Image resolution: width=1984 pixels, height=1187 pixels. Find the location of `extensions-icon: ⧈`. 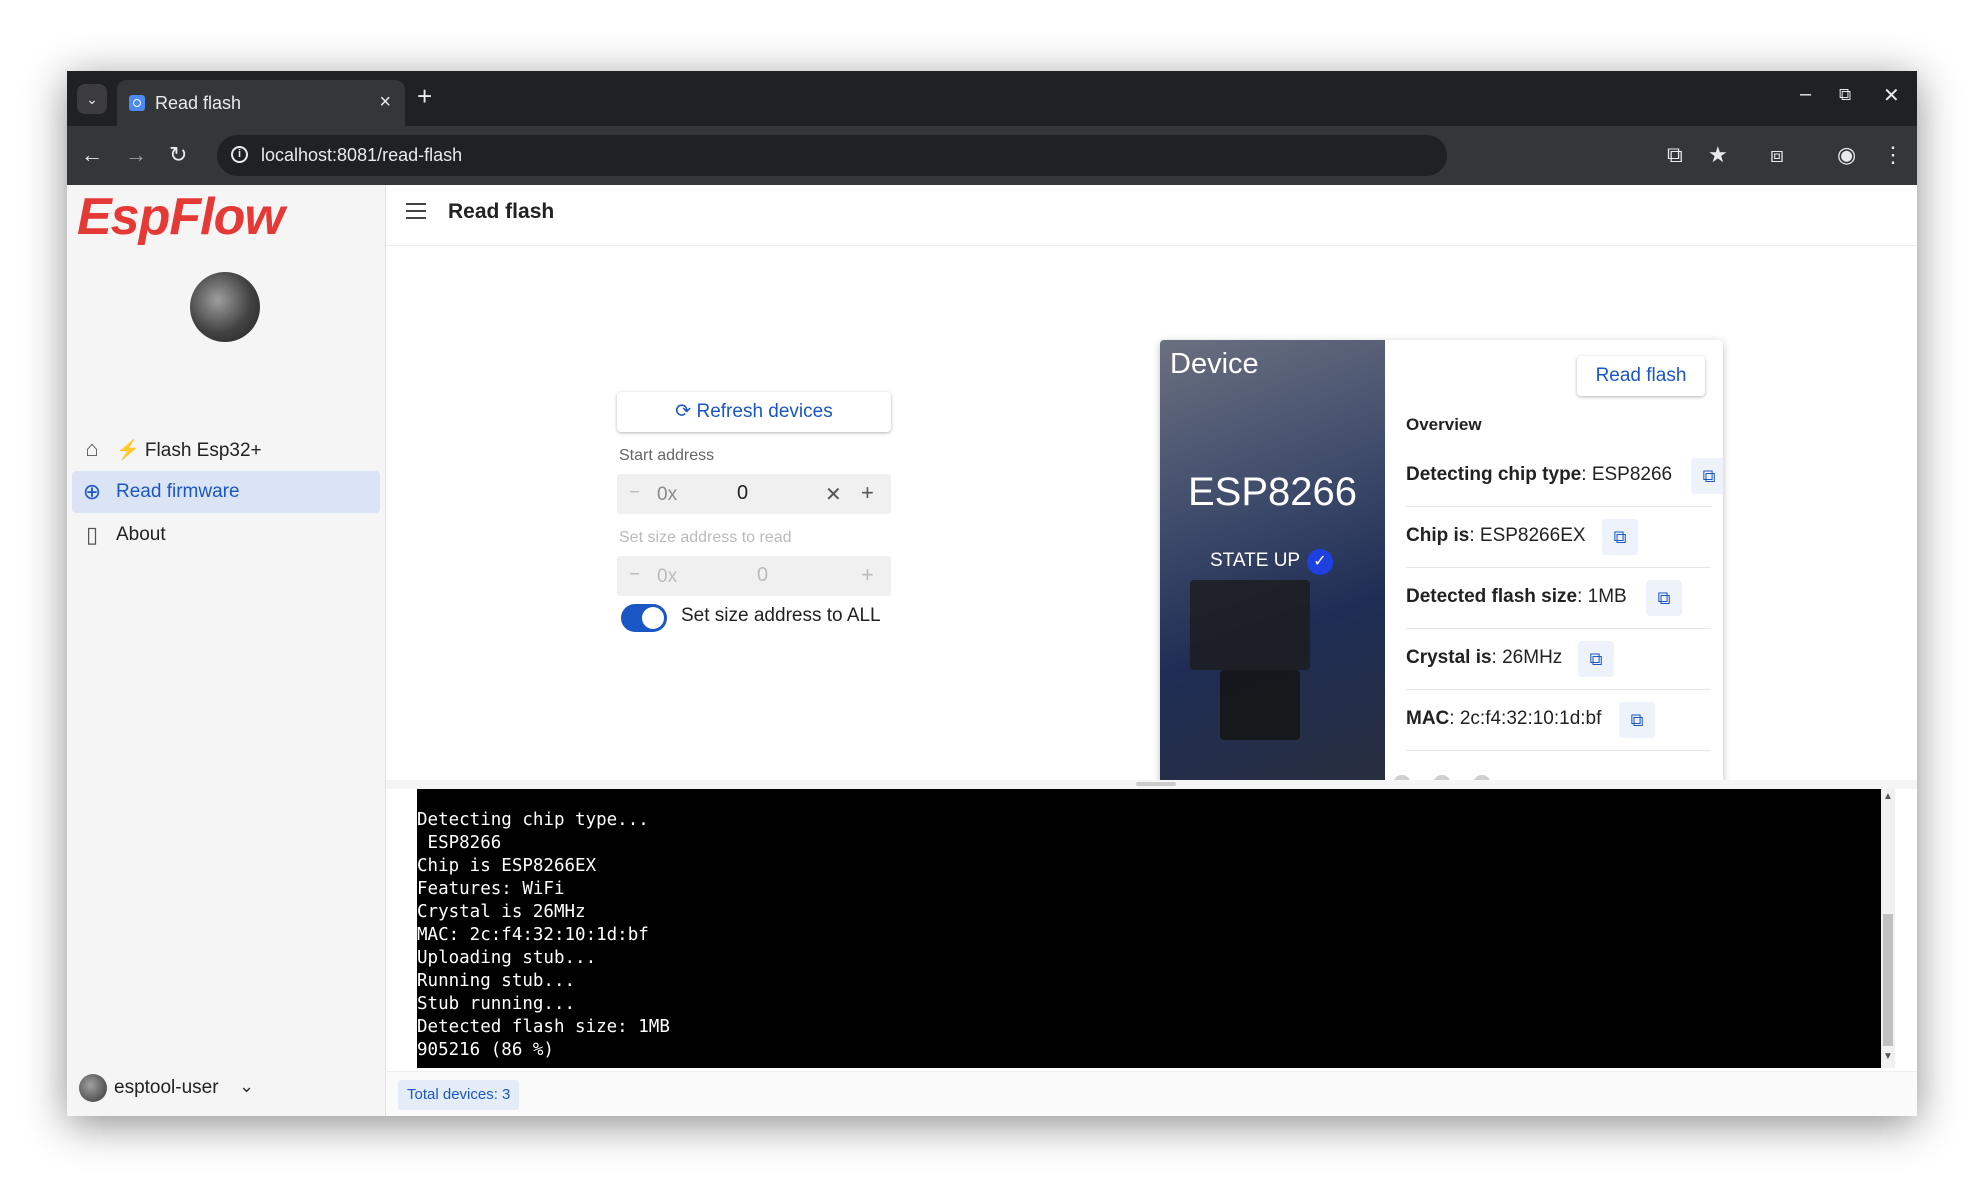

extensions-icon: ⧈ is located at coordinates (1777, 155).